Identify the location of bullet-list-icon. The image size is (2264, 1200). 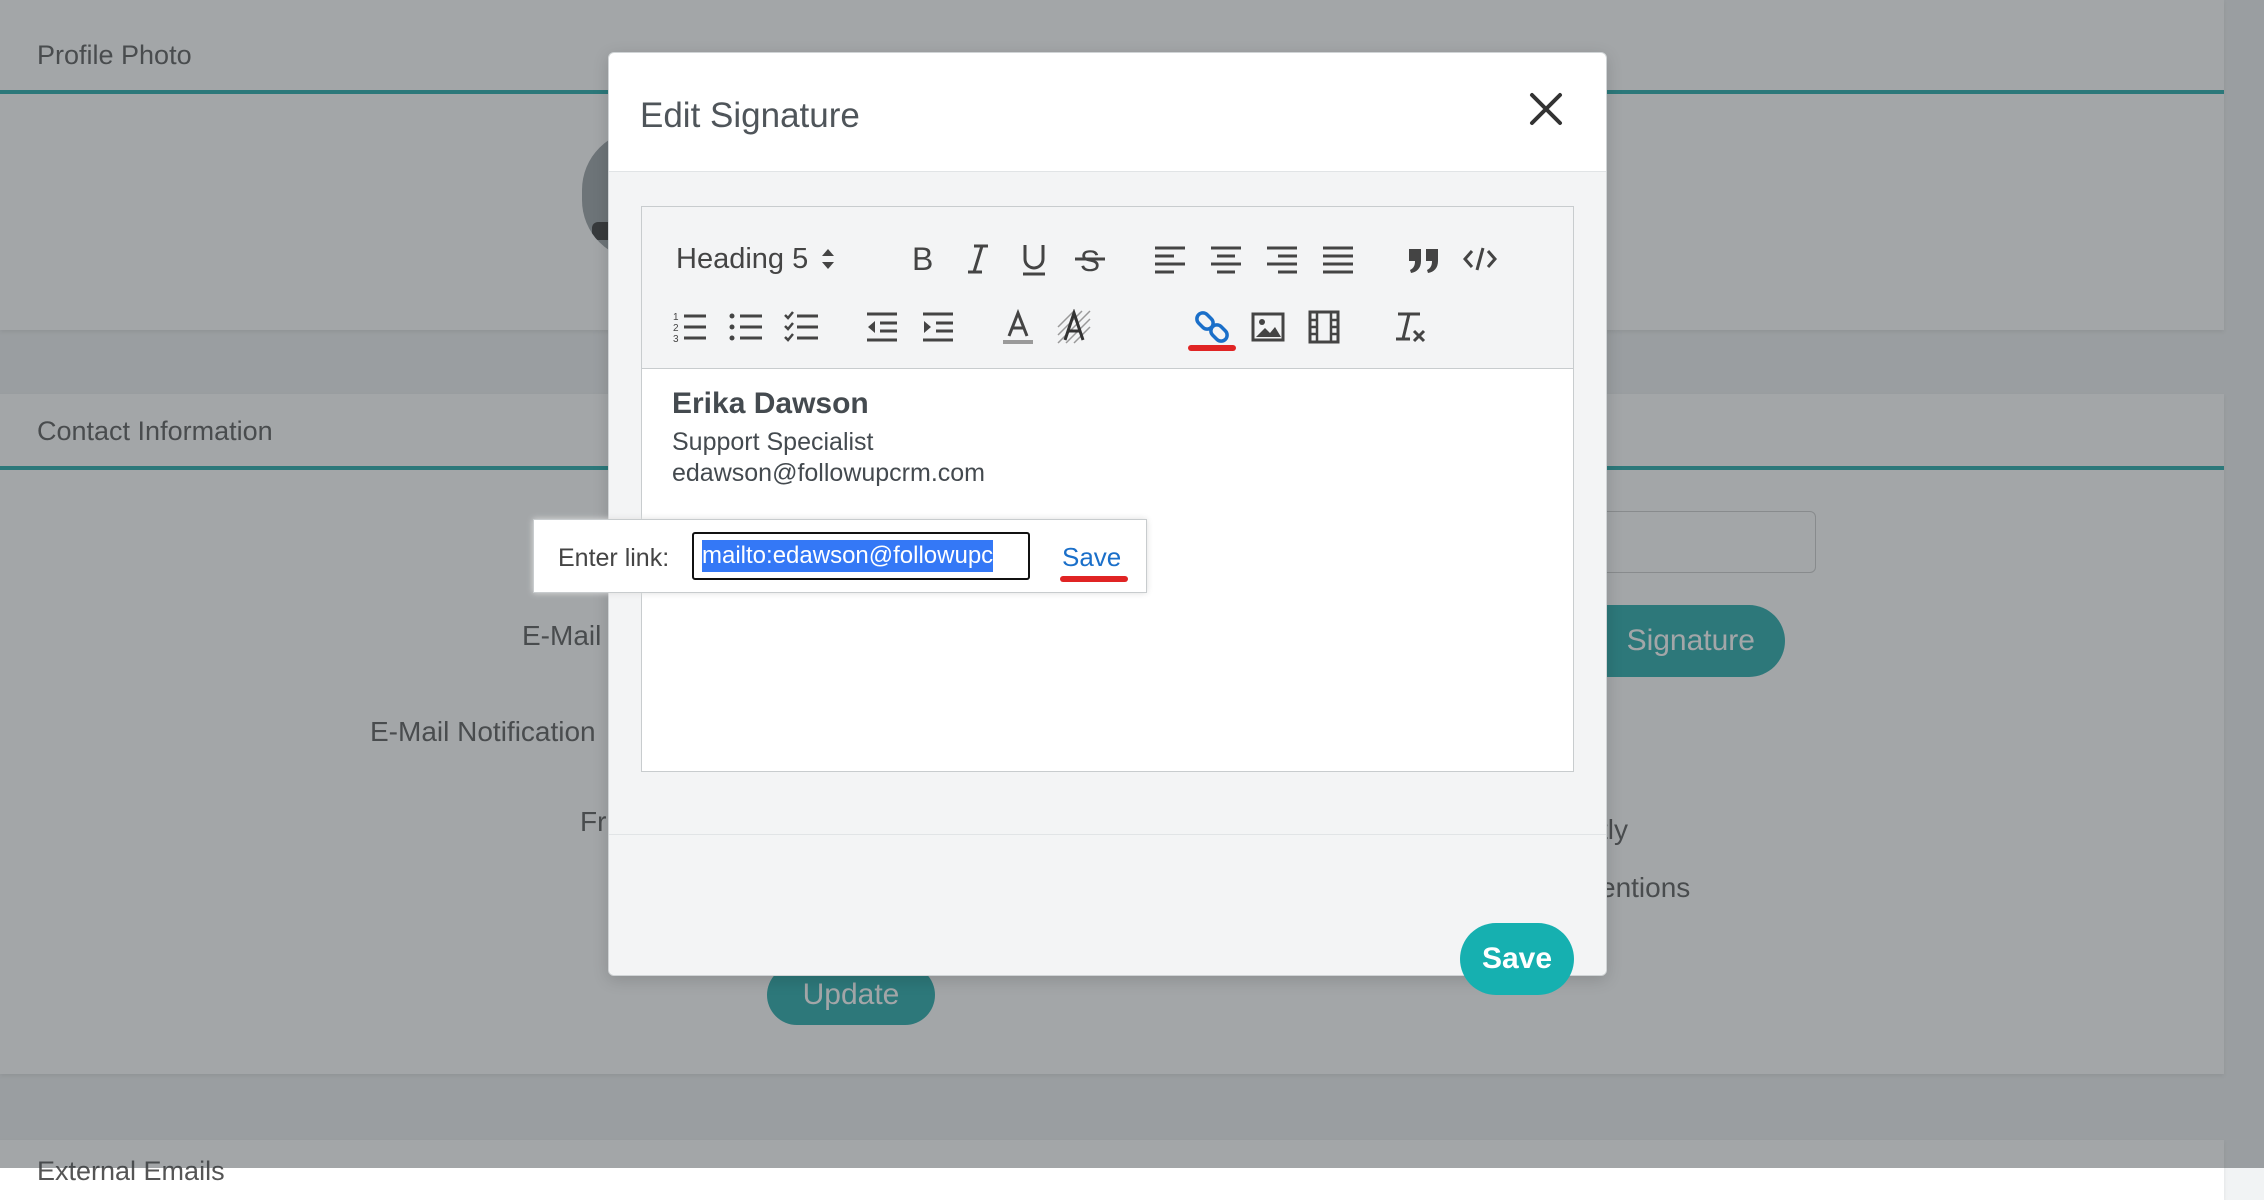
(746, 327).